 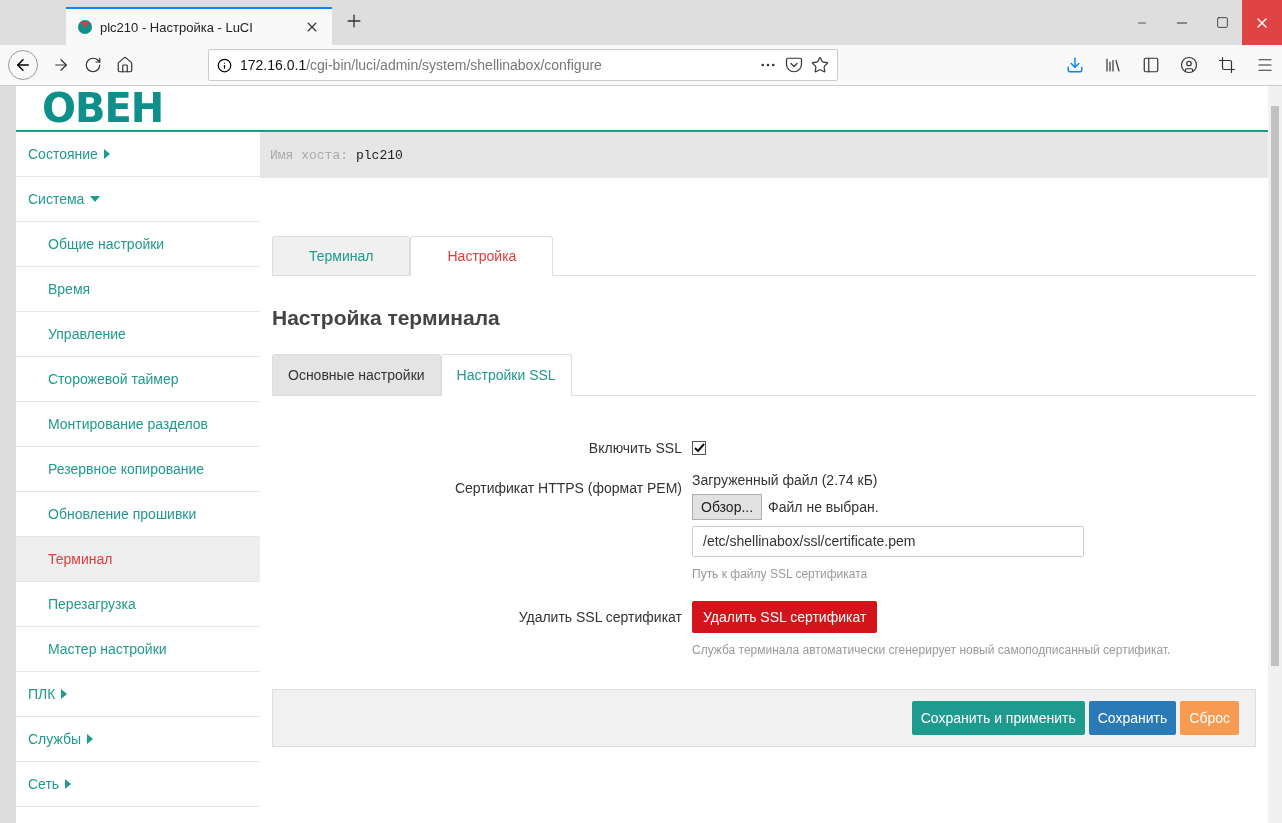 I want to click on home-icon, so click(x=125, y=65).